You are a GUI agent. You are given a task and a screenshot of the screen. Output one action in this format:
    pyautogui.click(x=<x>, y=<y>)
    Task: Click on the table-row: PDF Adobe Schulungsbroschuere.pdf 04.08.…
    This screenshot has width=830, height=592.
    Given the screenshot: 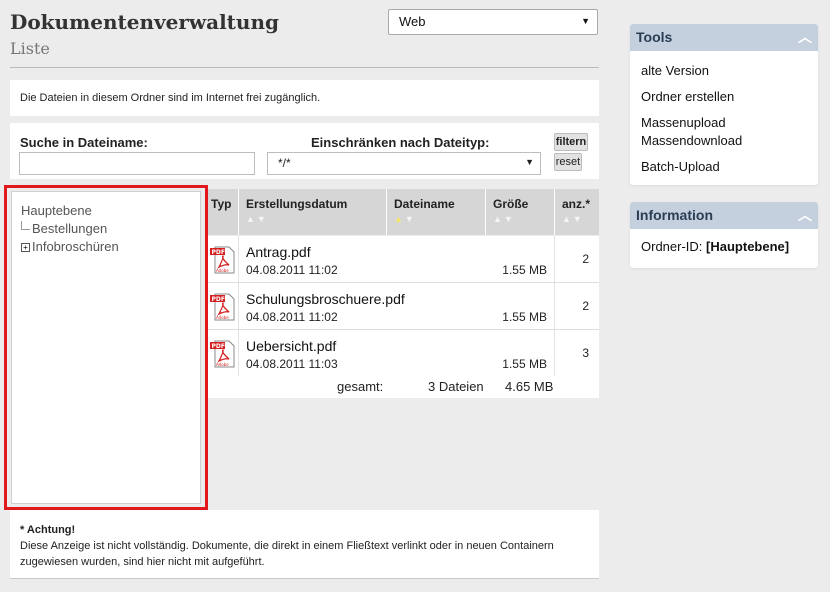 What is the action you would take?
    pyautogui.click(x=403, y=306)
    